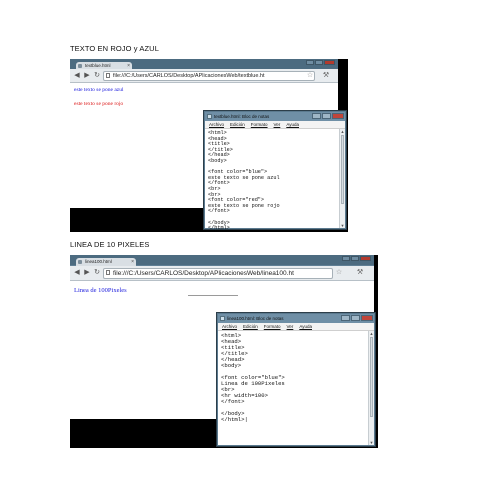 The image size is (495, 495). Describe the element at coordinates (213, 295) in the screenshot. I see `horizontal-rule` at that location.